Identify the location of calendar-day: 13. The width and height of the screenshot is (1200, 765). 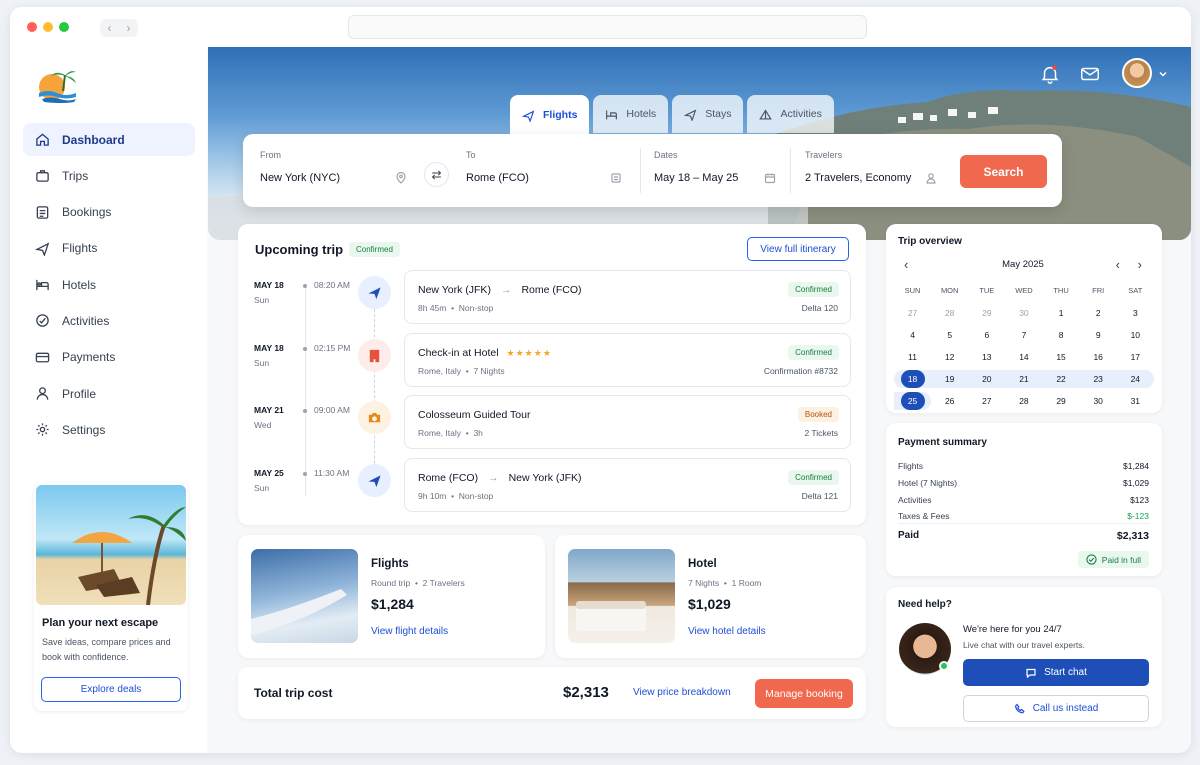
(986, 357).